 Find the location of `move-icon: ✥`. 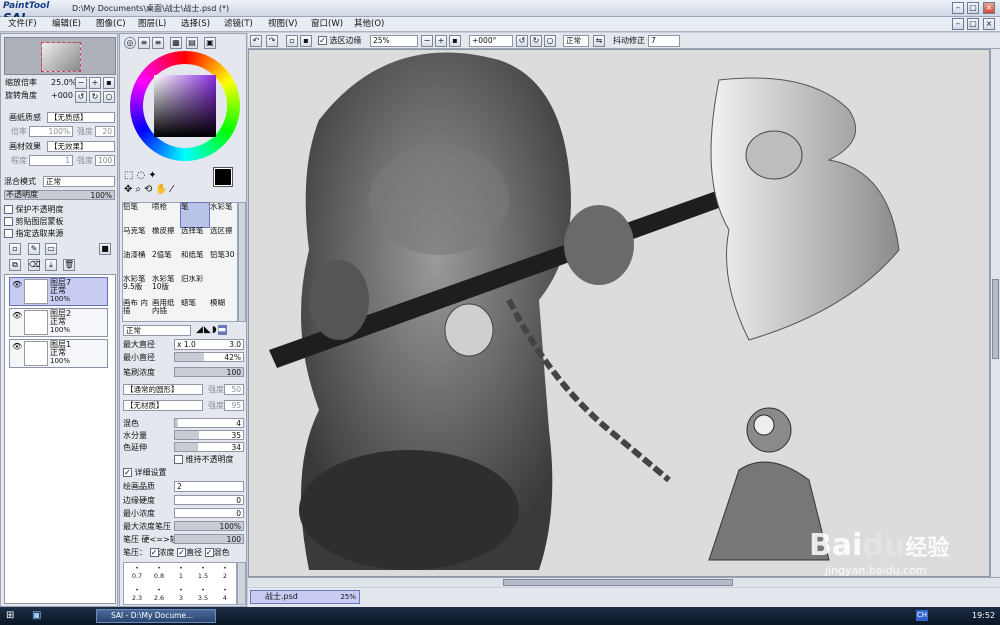

move-icon: ✥ is located at coordinates (129, 189).